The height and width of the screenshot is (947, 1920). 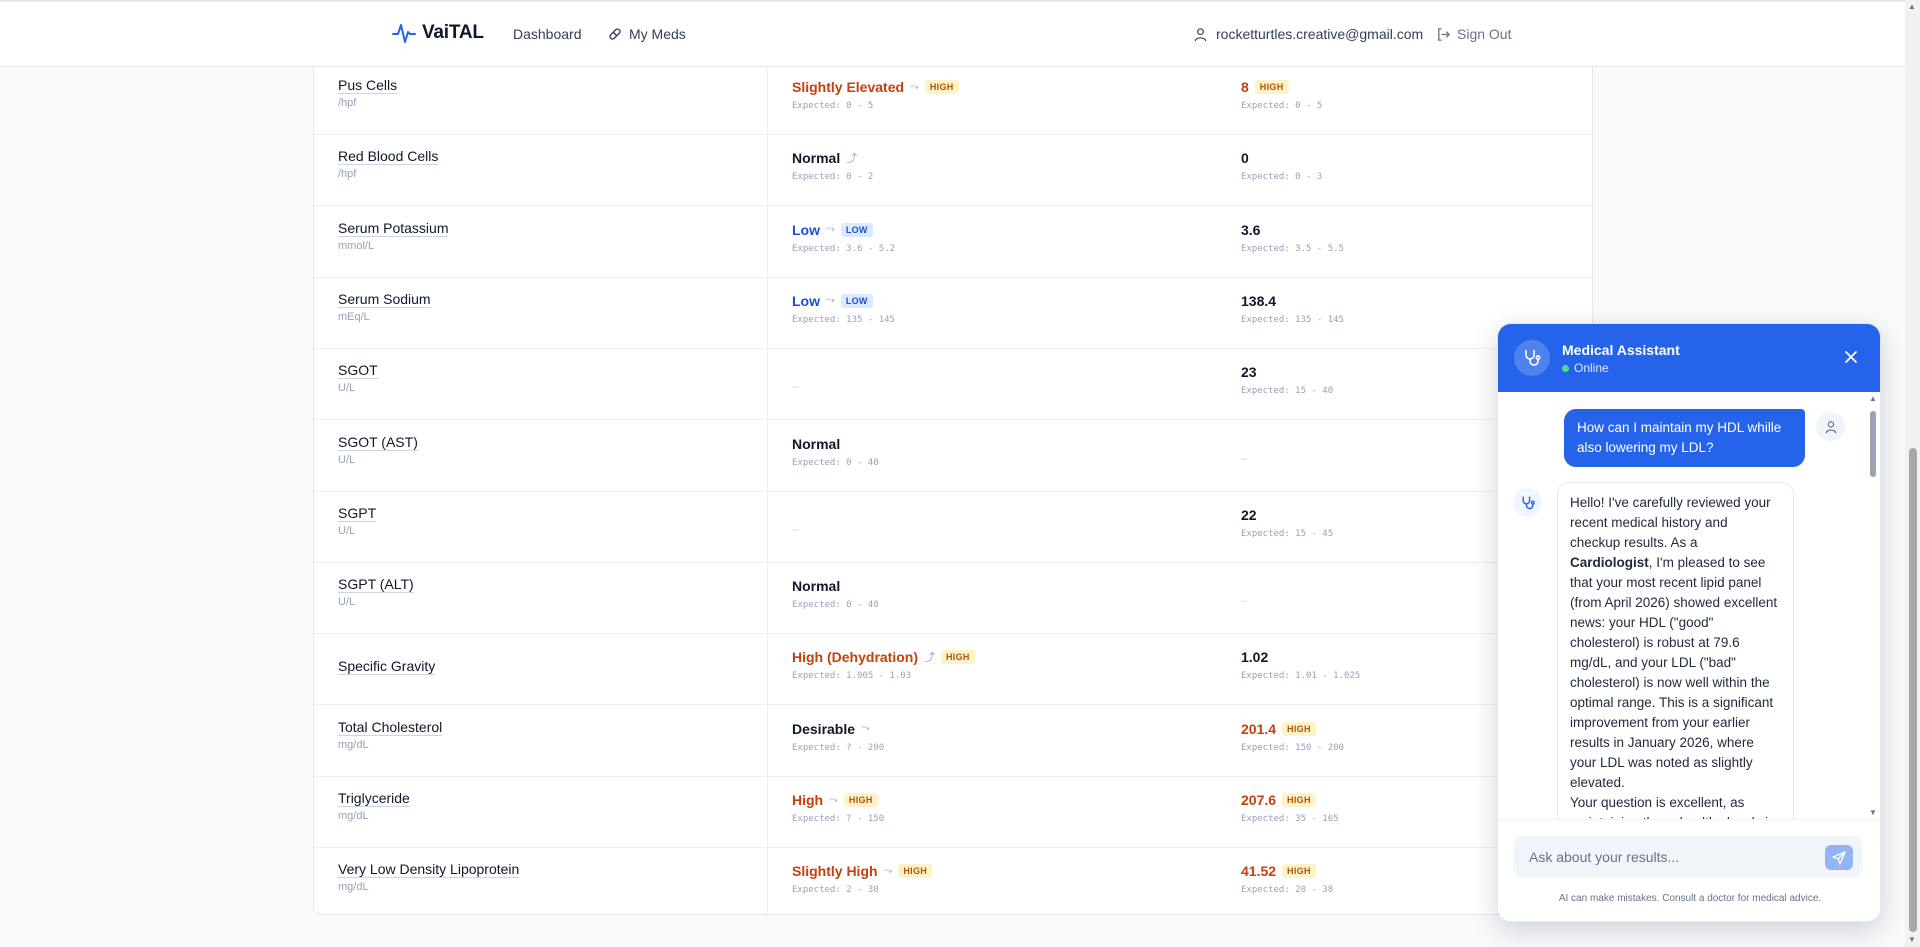 What do you see at coordinates (384, 299) in the screenshot?
I see `test-name-link: Serum Sodium` at bounding box center [384, 299].